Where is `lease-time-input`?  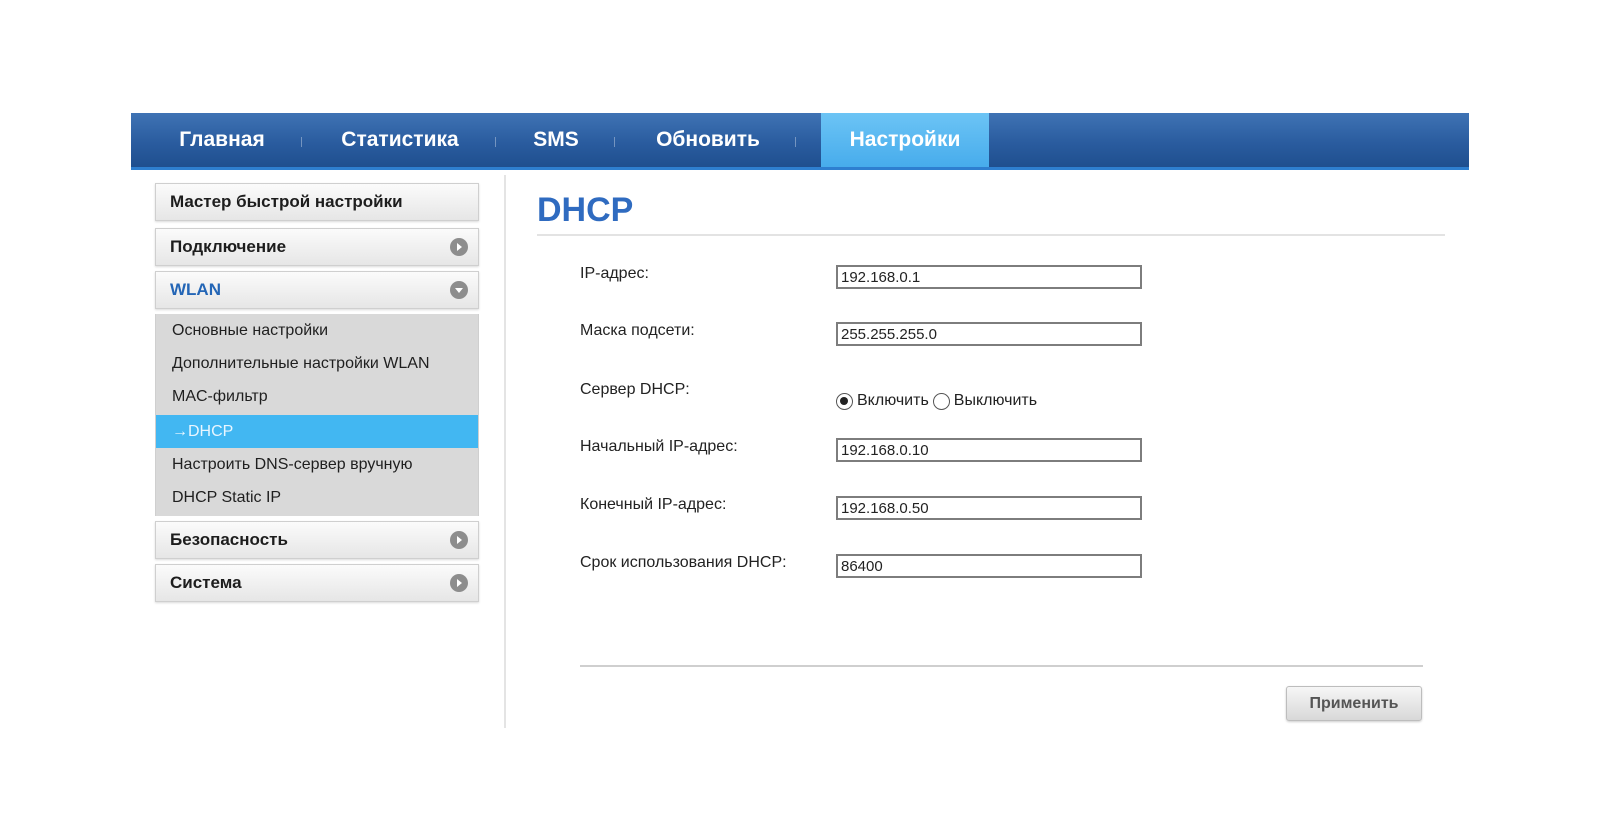 lease-time-input is located at coordinates (989, 566).